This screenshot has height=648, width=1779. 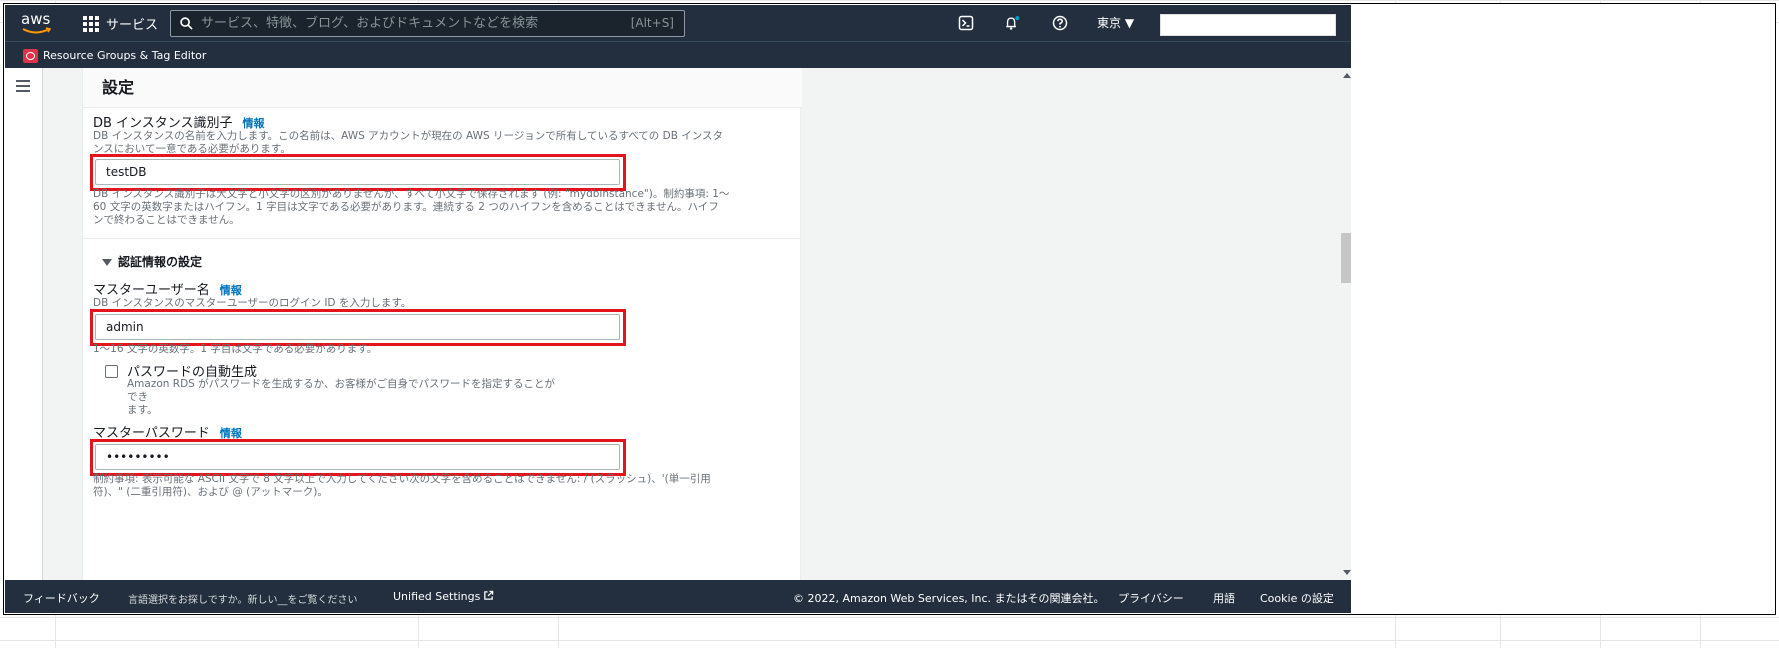 I want to click on scroll-thumb, so click(x=1346, y=258).